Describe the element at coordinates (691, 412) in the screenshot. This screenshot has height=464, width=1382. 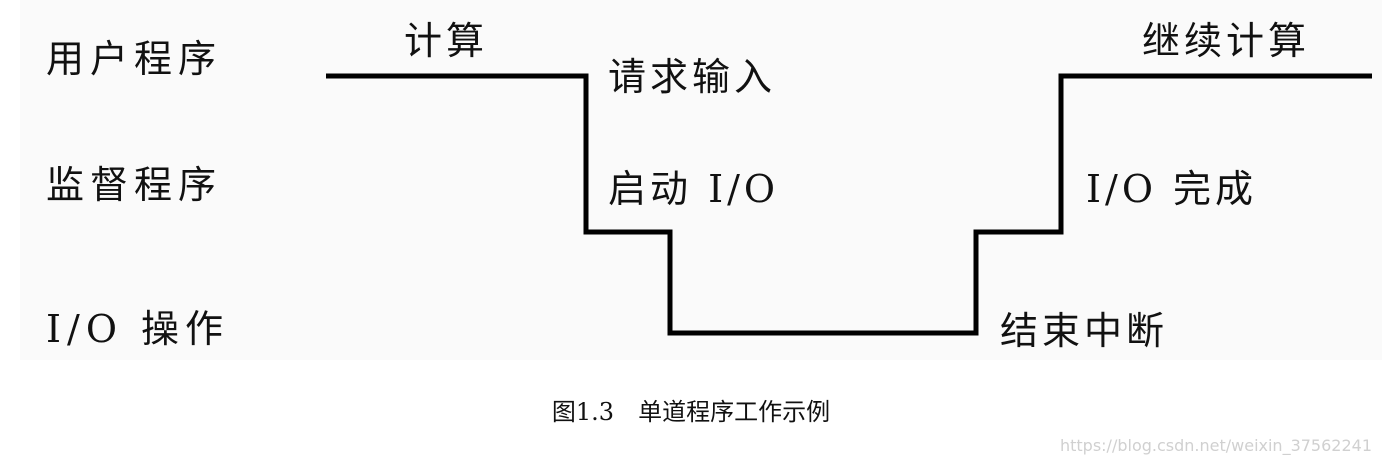
I see `figure-caption: 图1.3 单道程序工作示例` at that location.